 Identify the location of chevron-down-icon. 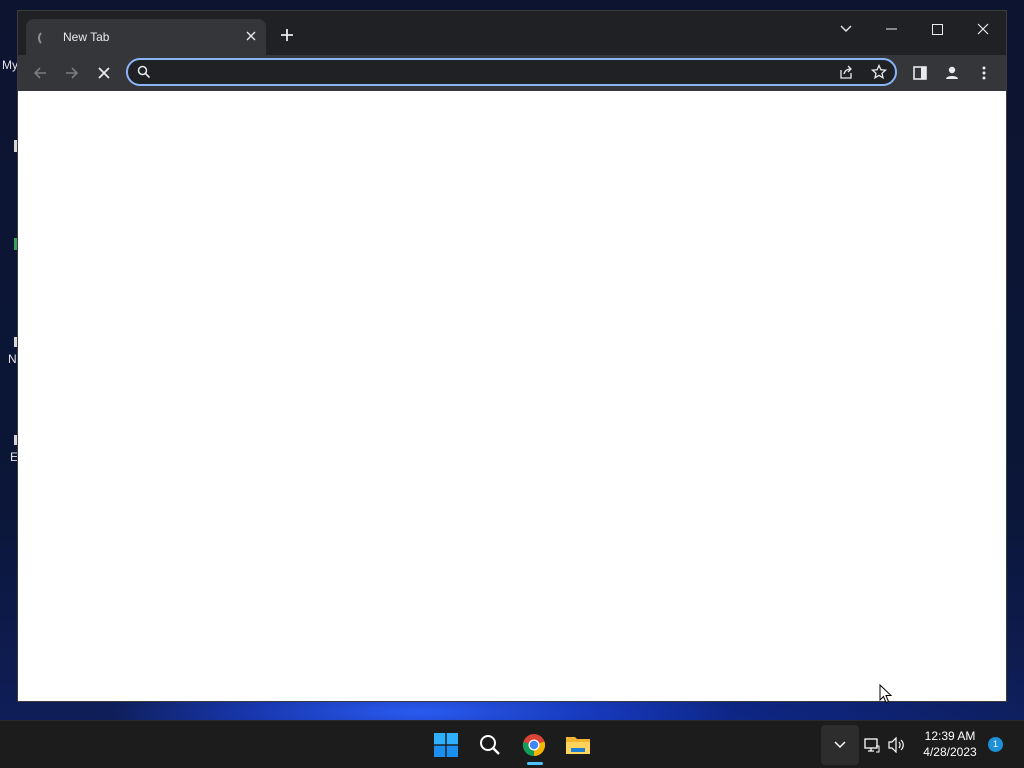
(846, 29).